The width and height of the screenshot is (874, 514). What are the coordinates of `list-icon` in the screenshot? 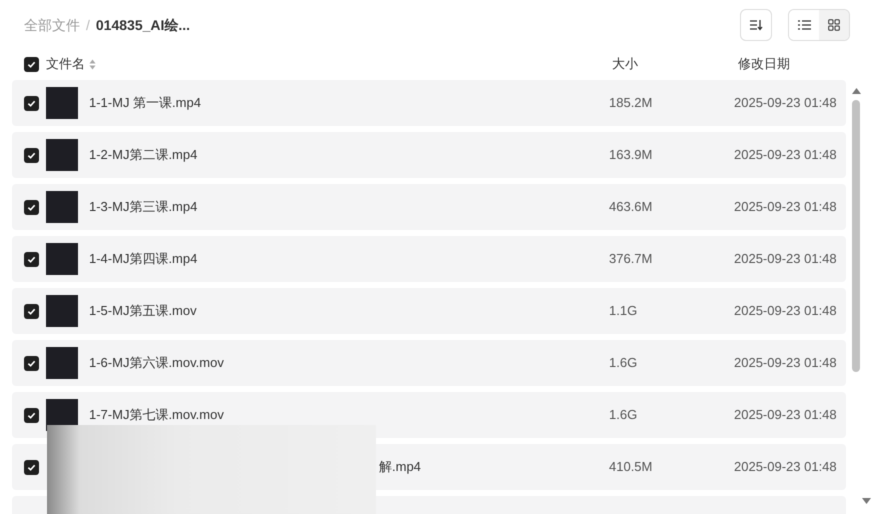 It's located at (804, 25).